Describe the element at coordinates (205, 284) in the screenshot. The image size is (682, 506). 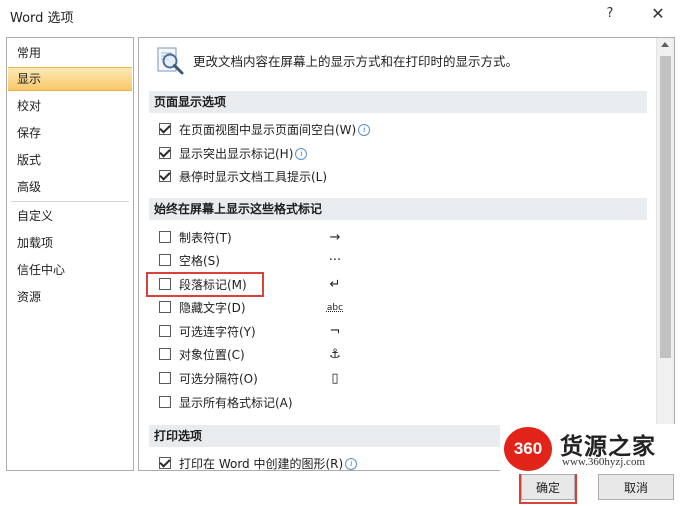
I see `annotation-highlight-box` at that location.